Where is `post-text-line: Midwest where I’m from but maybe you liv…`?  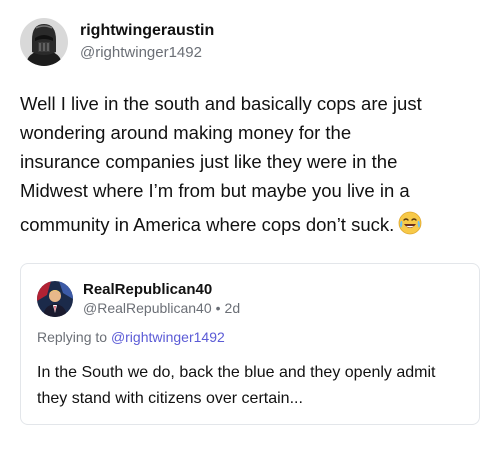
post-text-line: Midwest where I’m from but maybe you liv… is located at coordinates (215, 190).